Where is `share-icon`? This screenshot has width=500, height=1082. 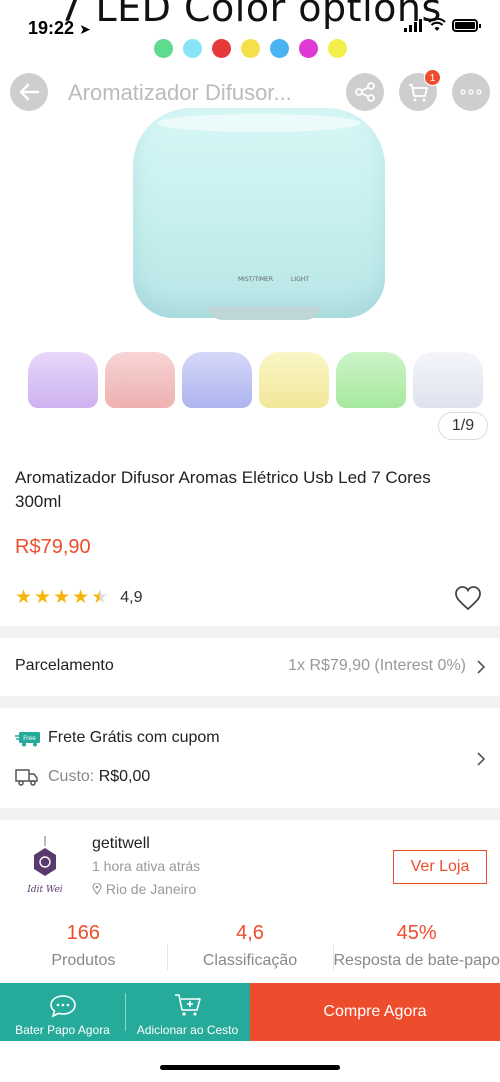 share-icon is located at coordinates (365, 92).